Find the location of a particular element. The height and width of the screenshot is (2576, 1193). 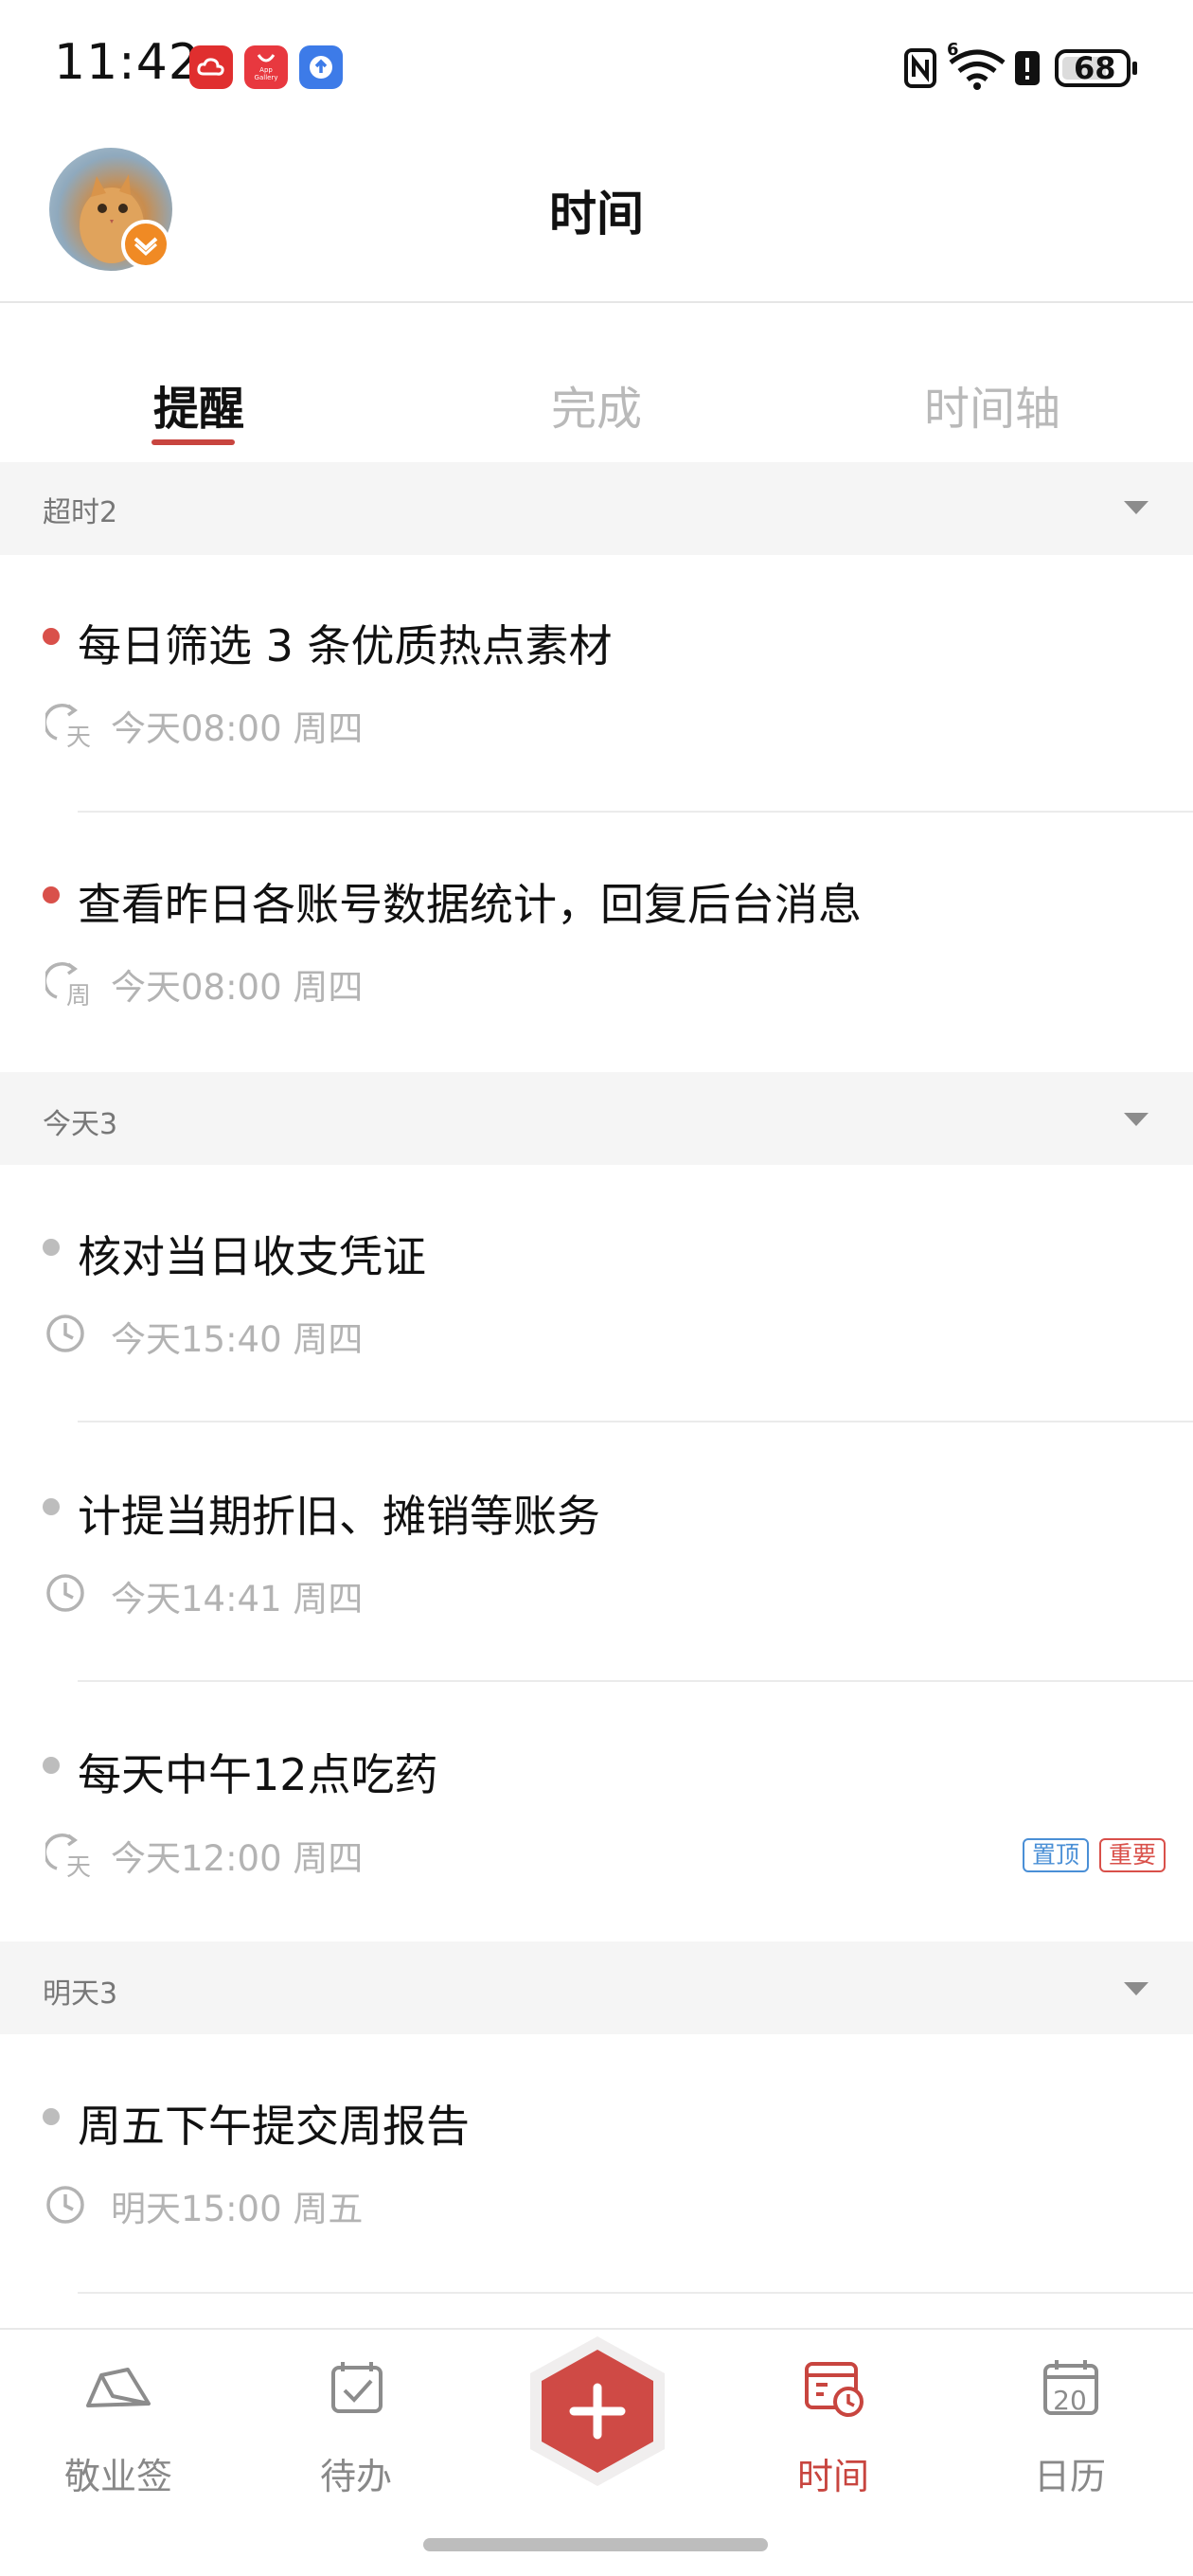

calendar-clock-icon is located at coordinates (834, 2389).